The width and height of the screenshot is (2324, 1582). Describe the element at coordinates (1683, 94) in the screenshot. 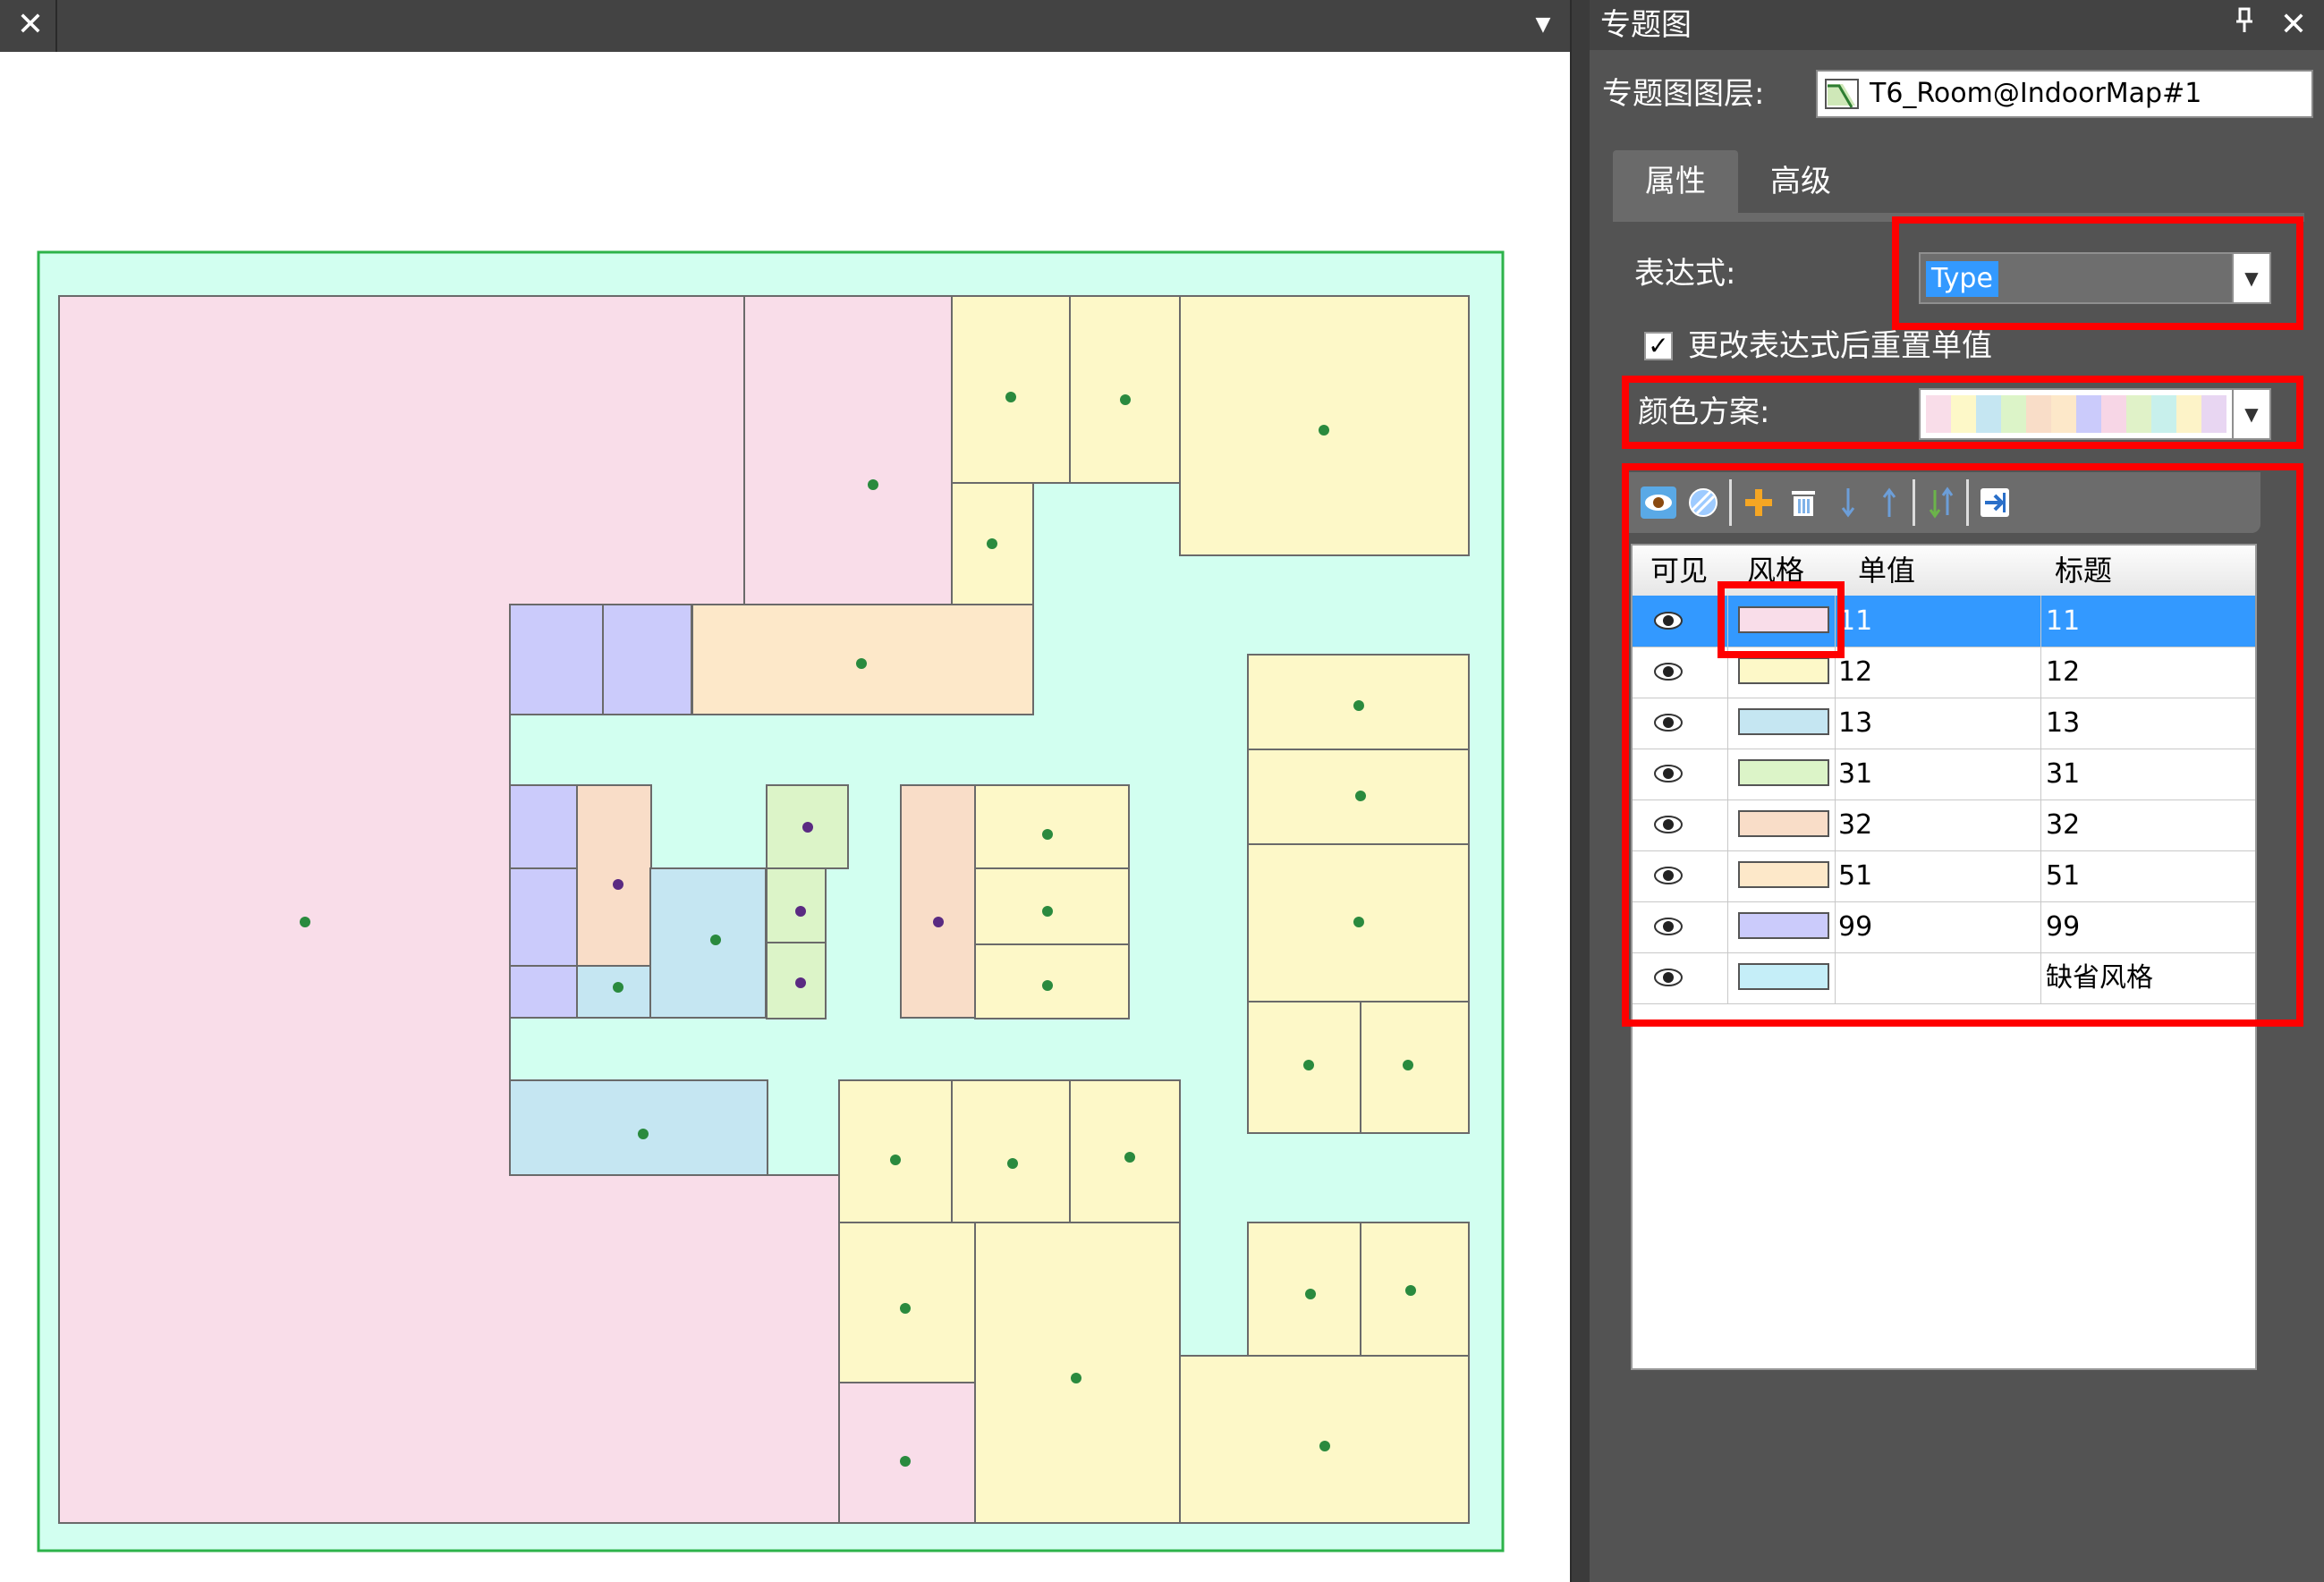

I see `thematic-layer-label: 专题图图层:` at that location.